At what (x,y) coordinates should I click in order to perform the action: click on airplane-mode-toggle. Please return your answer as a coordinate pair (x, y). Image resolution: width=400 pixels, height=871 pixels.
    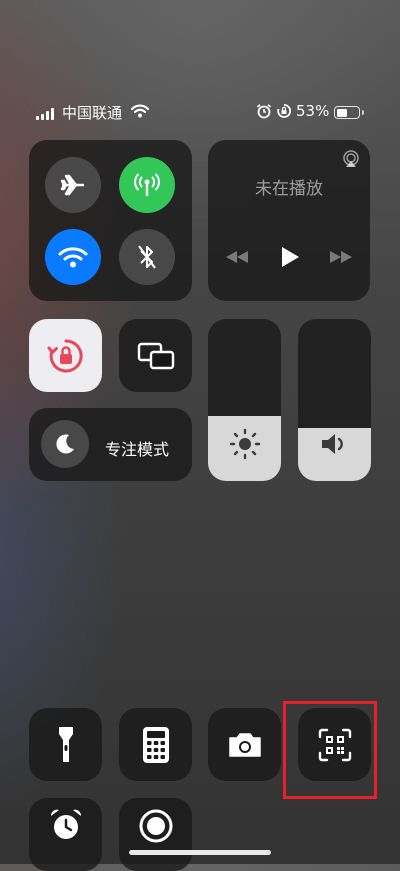
    Looking at the image, I should click on (73, 185).